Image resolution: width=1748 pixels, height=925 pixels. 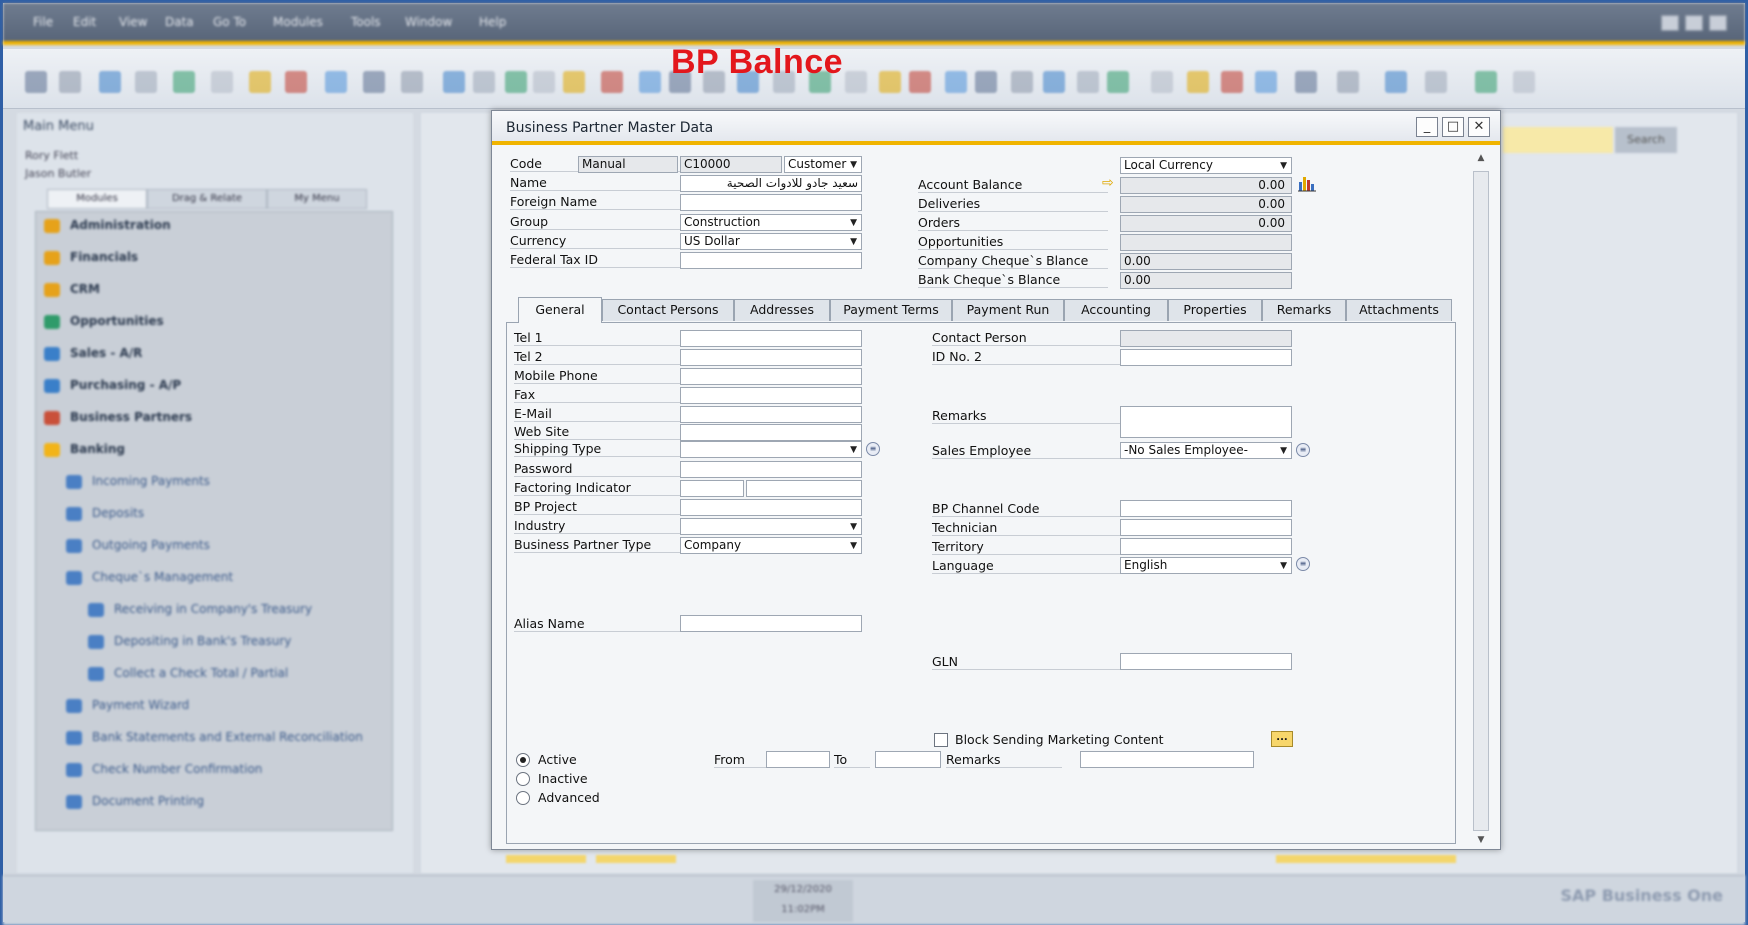 I want to click on main-menu-subitem: Collect a Check Total / Partial, so click(x=188, y=677).